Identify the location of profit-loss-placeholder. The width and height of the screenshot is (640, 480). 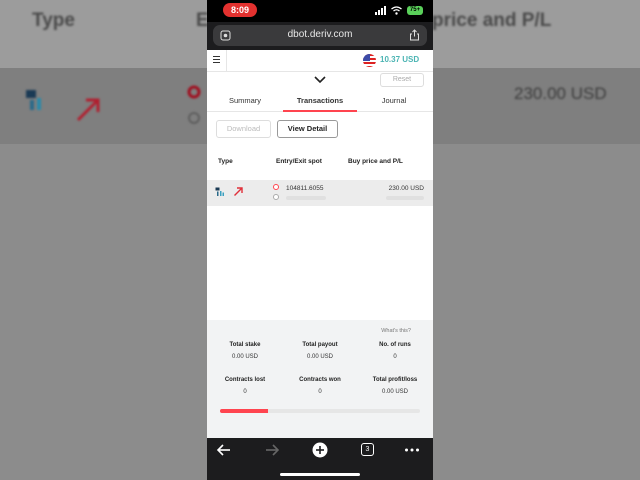
(405, 198).